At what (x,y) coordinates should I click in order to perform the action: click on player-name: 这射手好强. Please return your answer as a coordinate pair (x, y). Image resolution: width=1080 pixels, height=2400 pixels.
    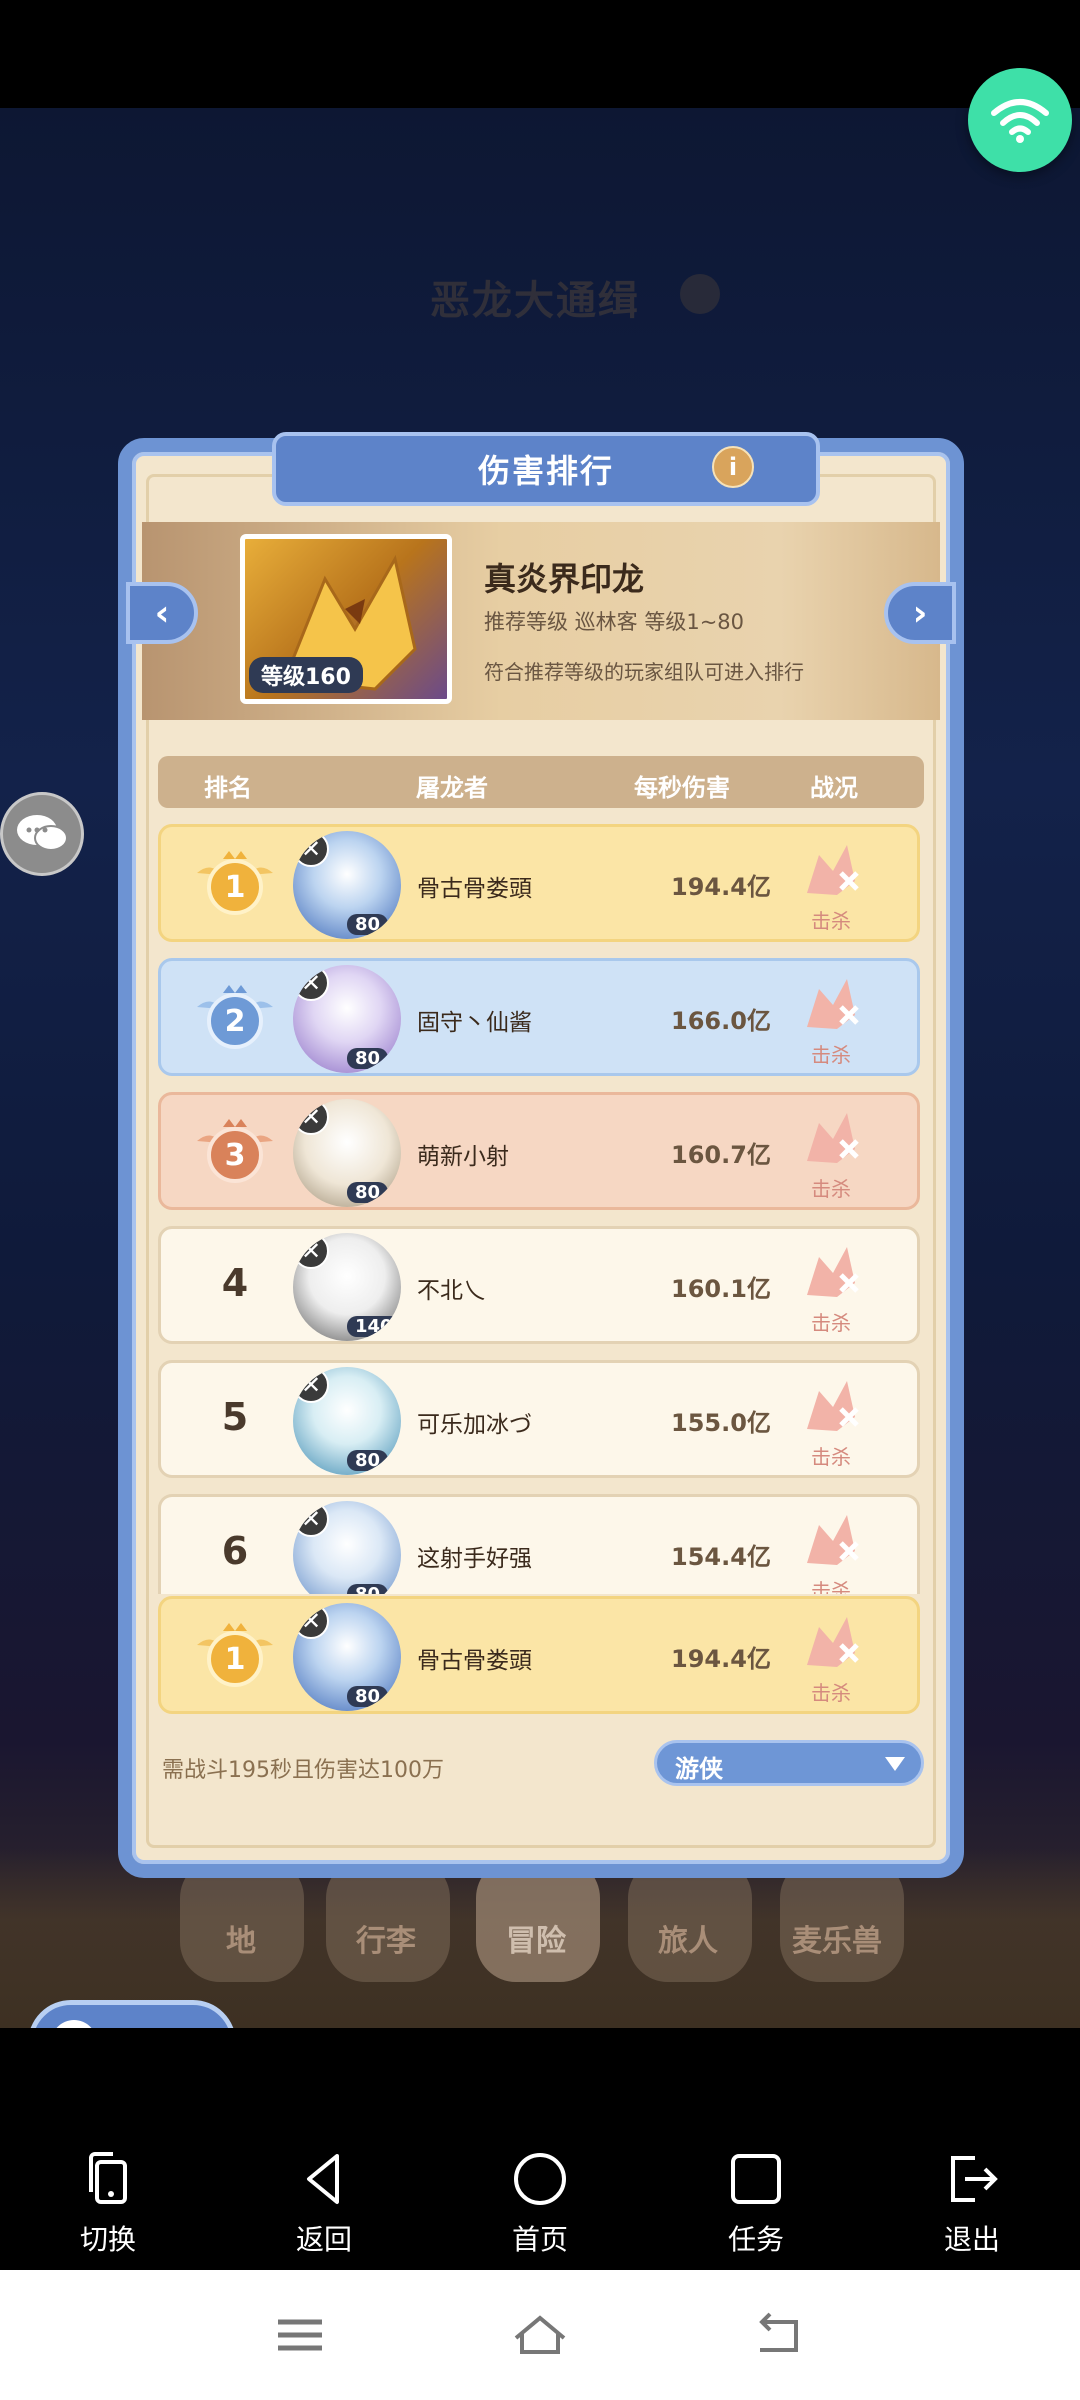
    Looking at the image, I should click on (474, 1559).